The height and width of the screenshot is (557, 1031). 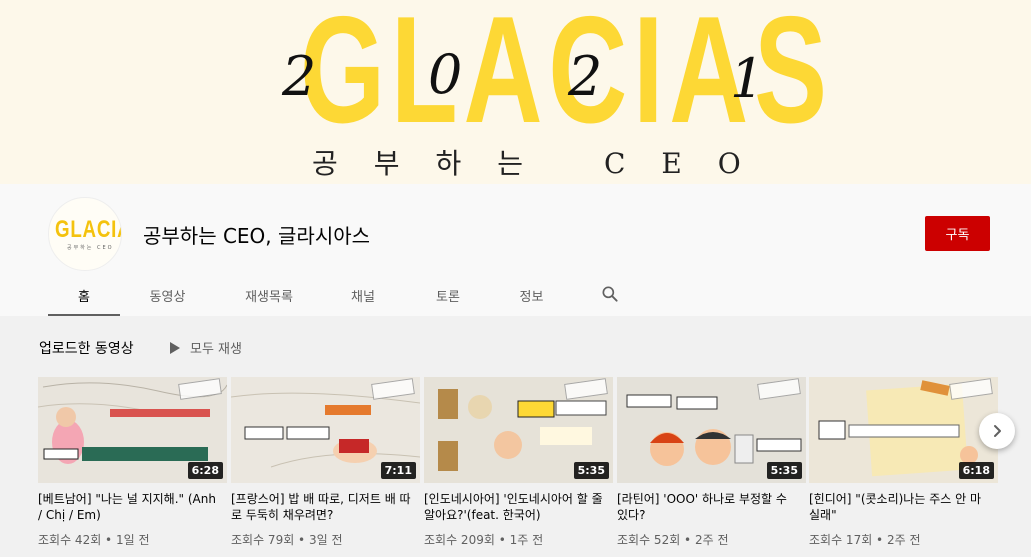 What do you see at coordinates (673, 540) in the screenshot?
I see `video-meta: 조회수 52회 • 2주 전` at bounding box center [673, 540].